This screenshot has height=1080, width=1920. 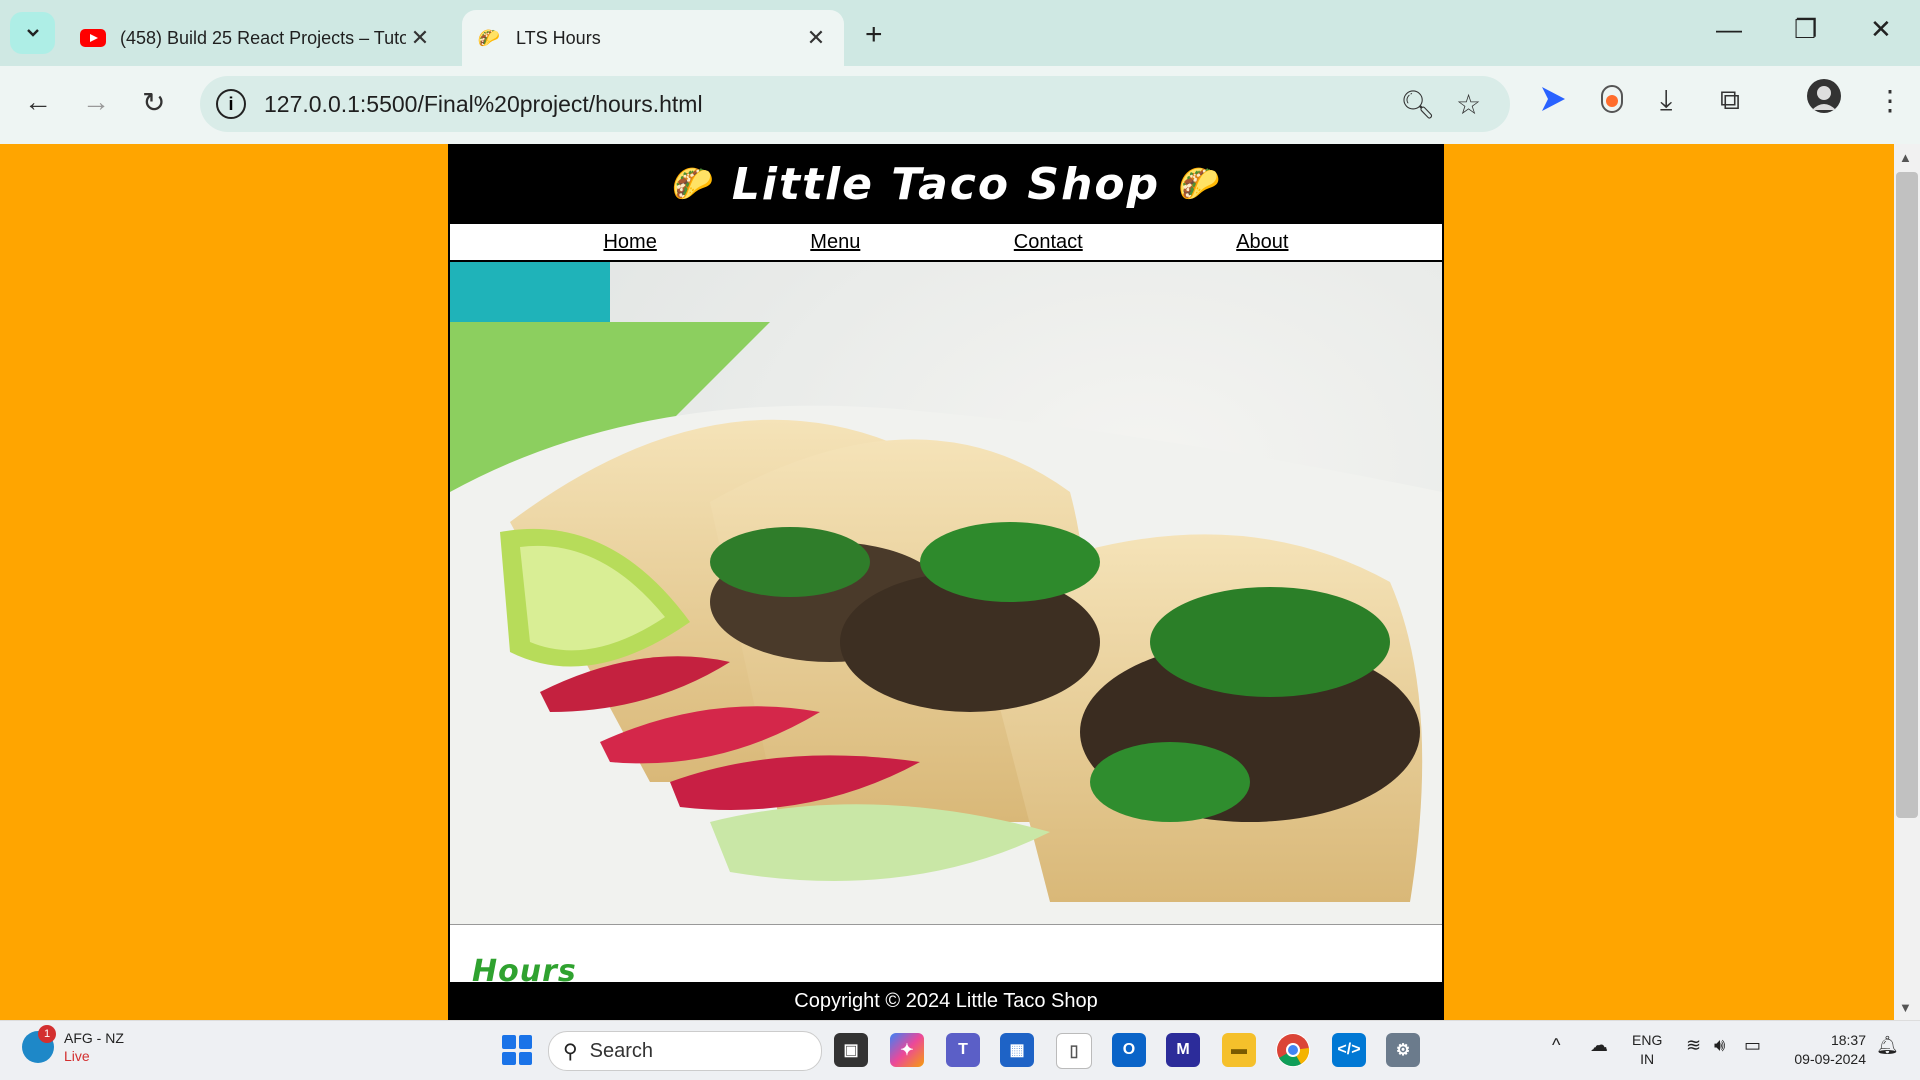 What do you see at coordinates (1647, 1059) in the screenshot?
I see `region-code: IN` at bounding box center [1647, 1059].